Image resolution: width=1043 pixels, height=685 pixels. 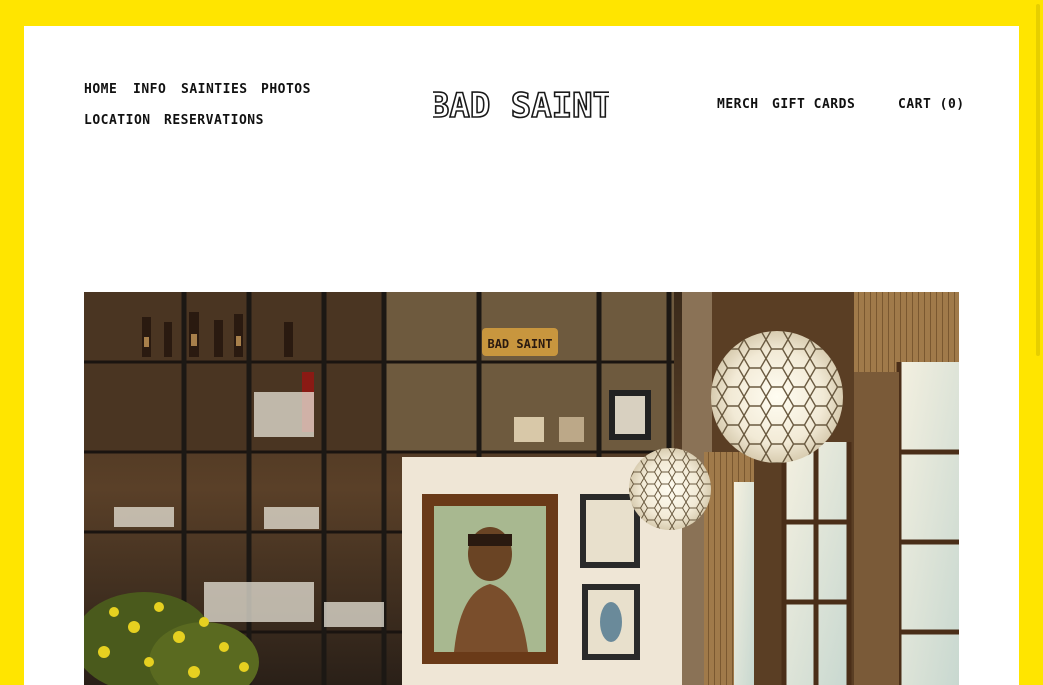 What do you see at coordinates (149, 90) in the screenshot?
I see `nav-link-info: INFO` at bounding box center [149, 90].